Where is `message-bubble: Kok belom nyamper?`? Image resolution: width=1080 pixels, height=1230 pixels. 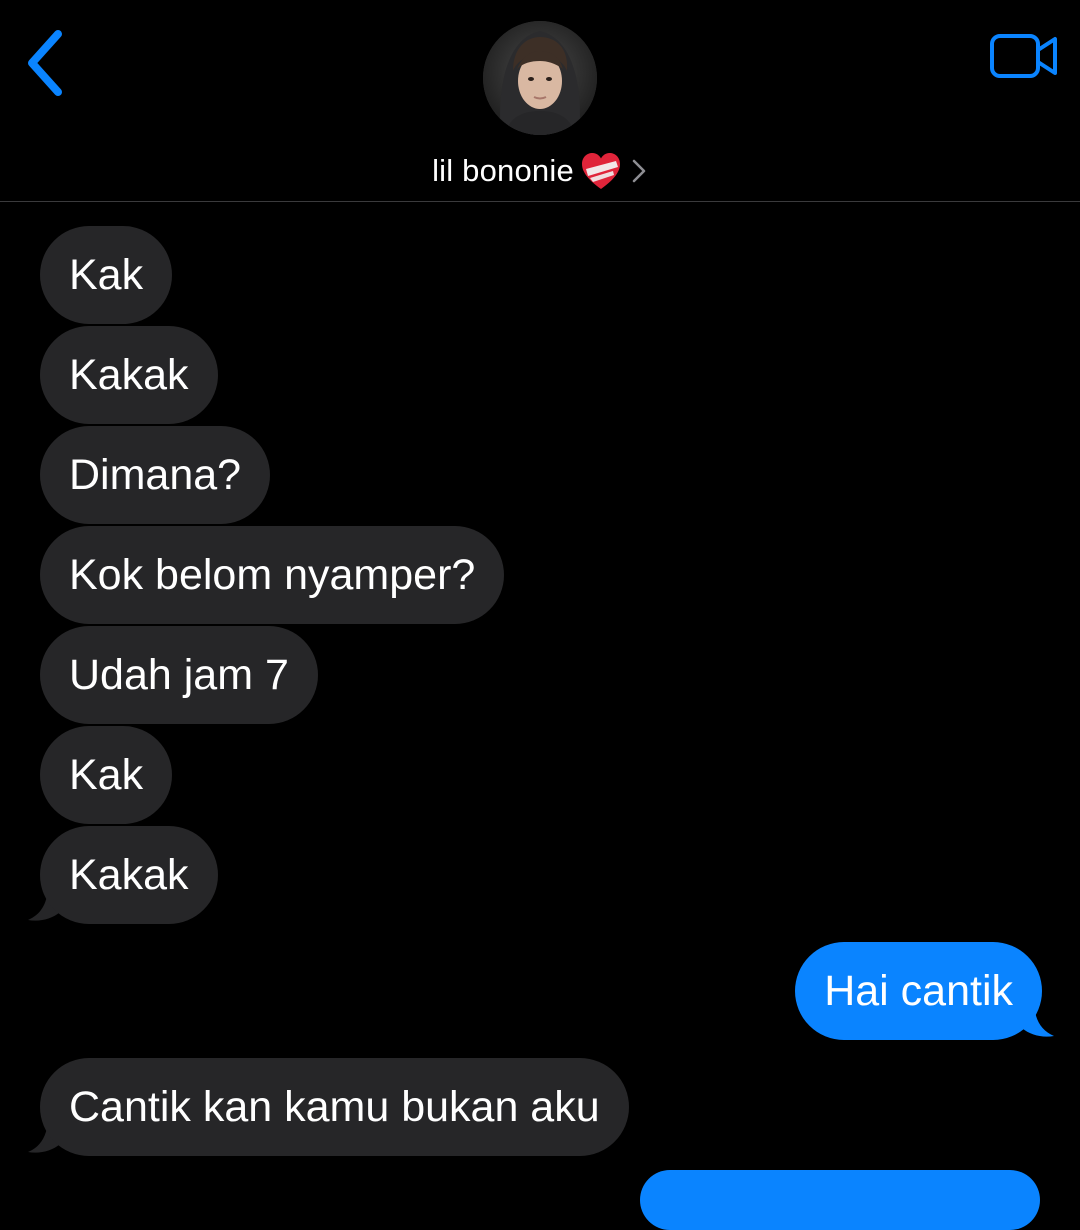
message-bubble: Kok belom nyamper? is located at coordinates (272, 575).